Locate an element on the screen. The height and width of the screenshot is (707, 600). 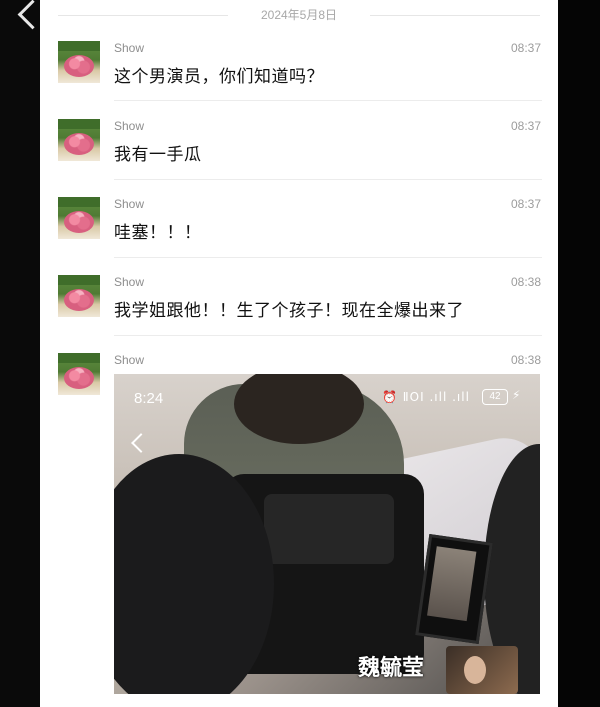
message-text: 我学姐跟他！！生了个孩子！现在全爆出来了 is located at coordinates (289, 311).